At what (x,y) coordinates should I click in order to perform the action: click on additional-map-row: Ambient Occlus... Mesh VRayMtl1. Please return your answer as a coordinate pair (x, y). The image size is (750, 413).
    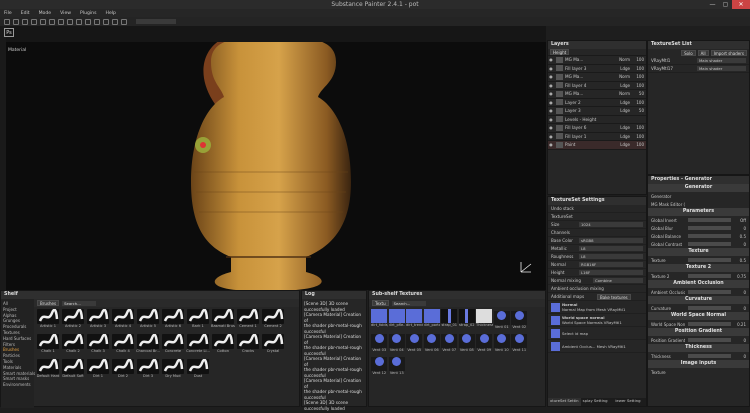
    Looking at the image, I should click on (597, 346).